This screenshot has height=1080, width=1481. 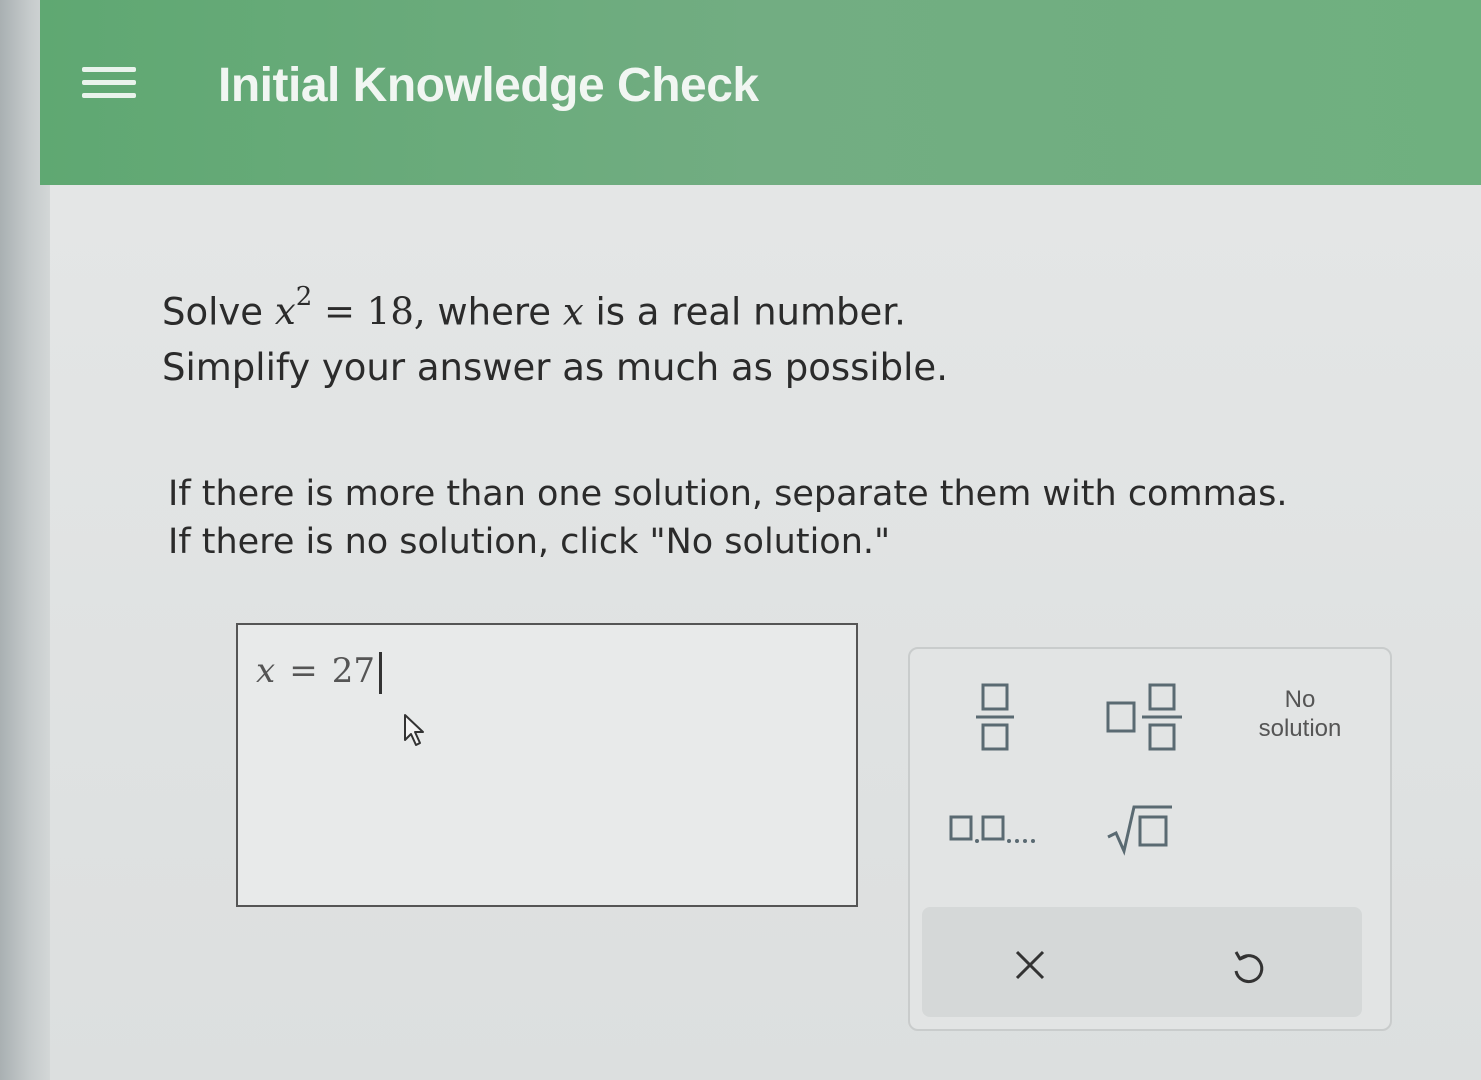 I want to click on no-solution-key: No solution, so click(x=1300, y=714).